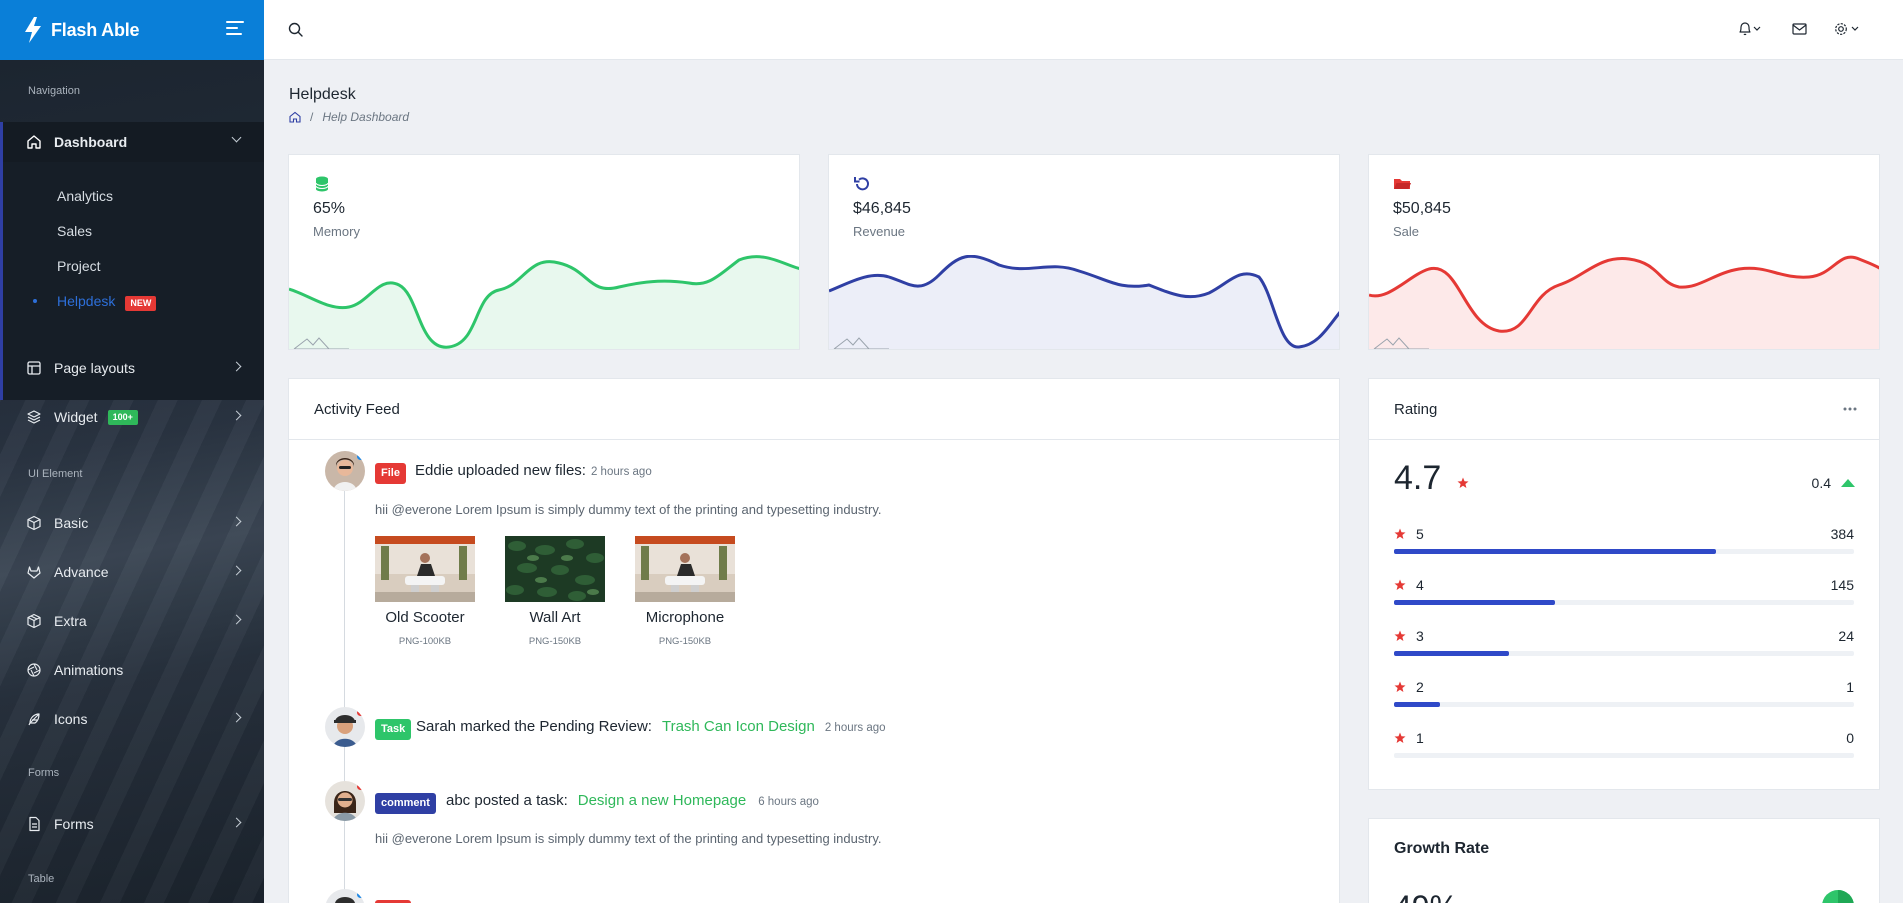 The image size is (1903, 903). I want to click on stat-value: $46,845, so click(882, 208).